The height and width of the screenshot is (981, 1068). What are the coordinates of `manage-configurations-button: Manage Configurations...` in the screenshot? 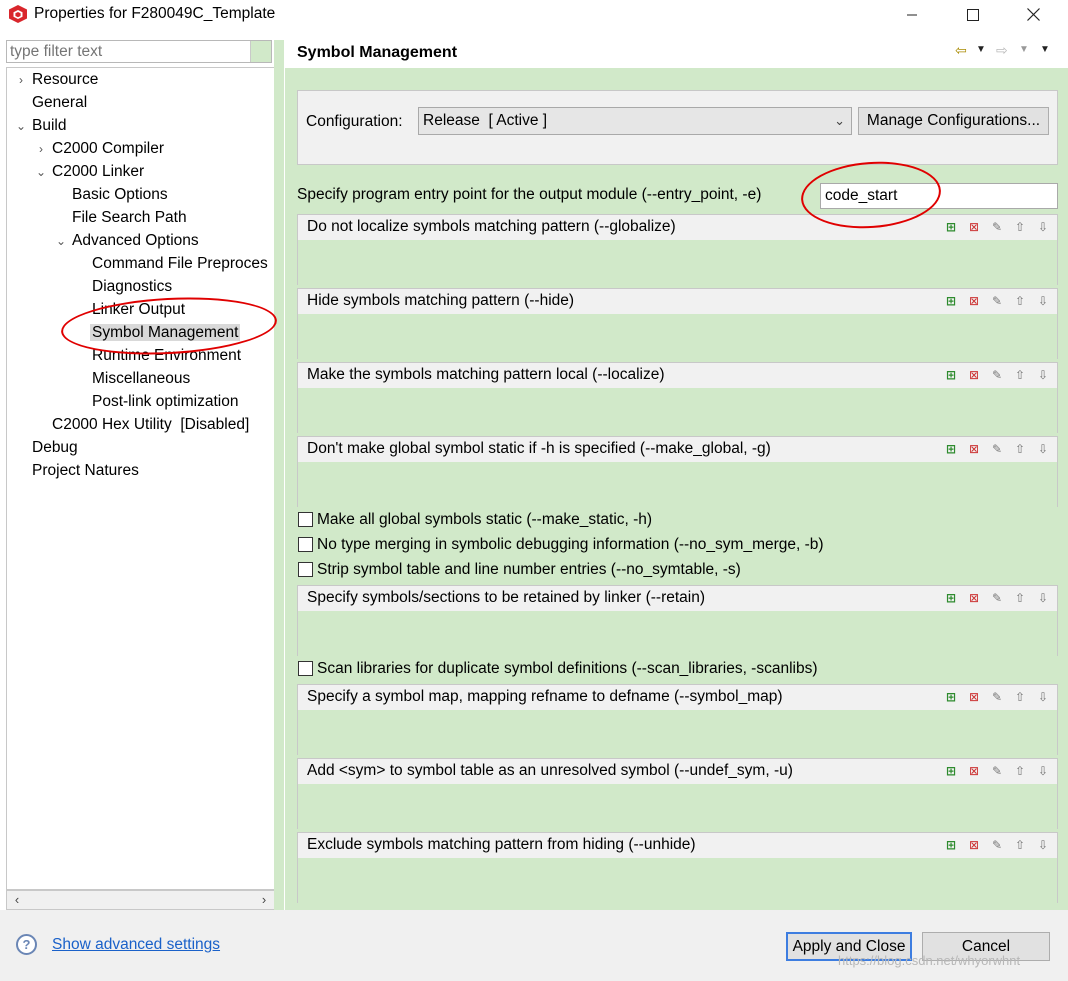 It's located at (953, 121).